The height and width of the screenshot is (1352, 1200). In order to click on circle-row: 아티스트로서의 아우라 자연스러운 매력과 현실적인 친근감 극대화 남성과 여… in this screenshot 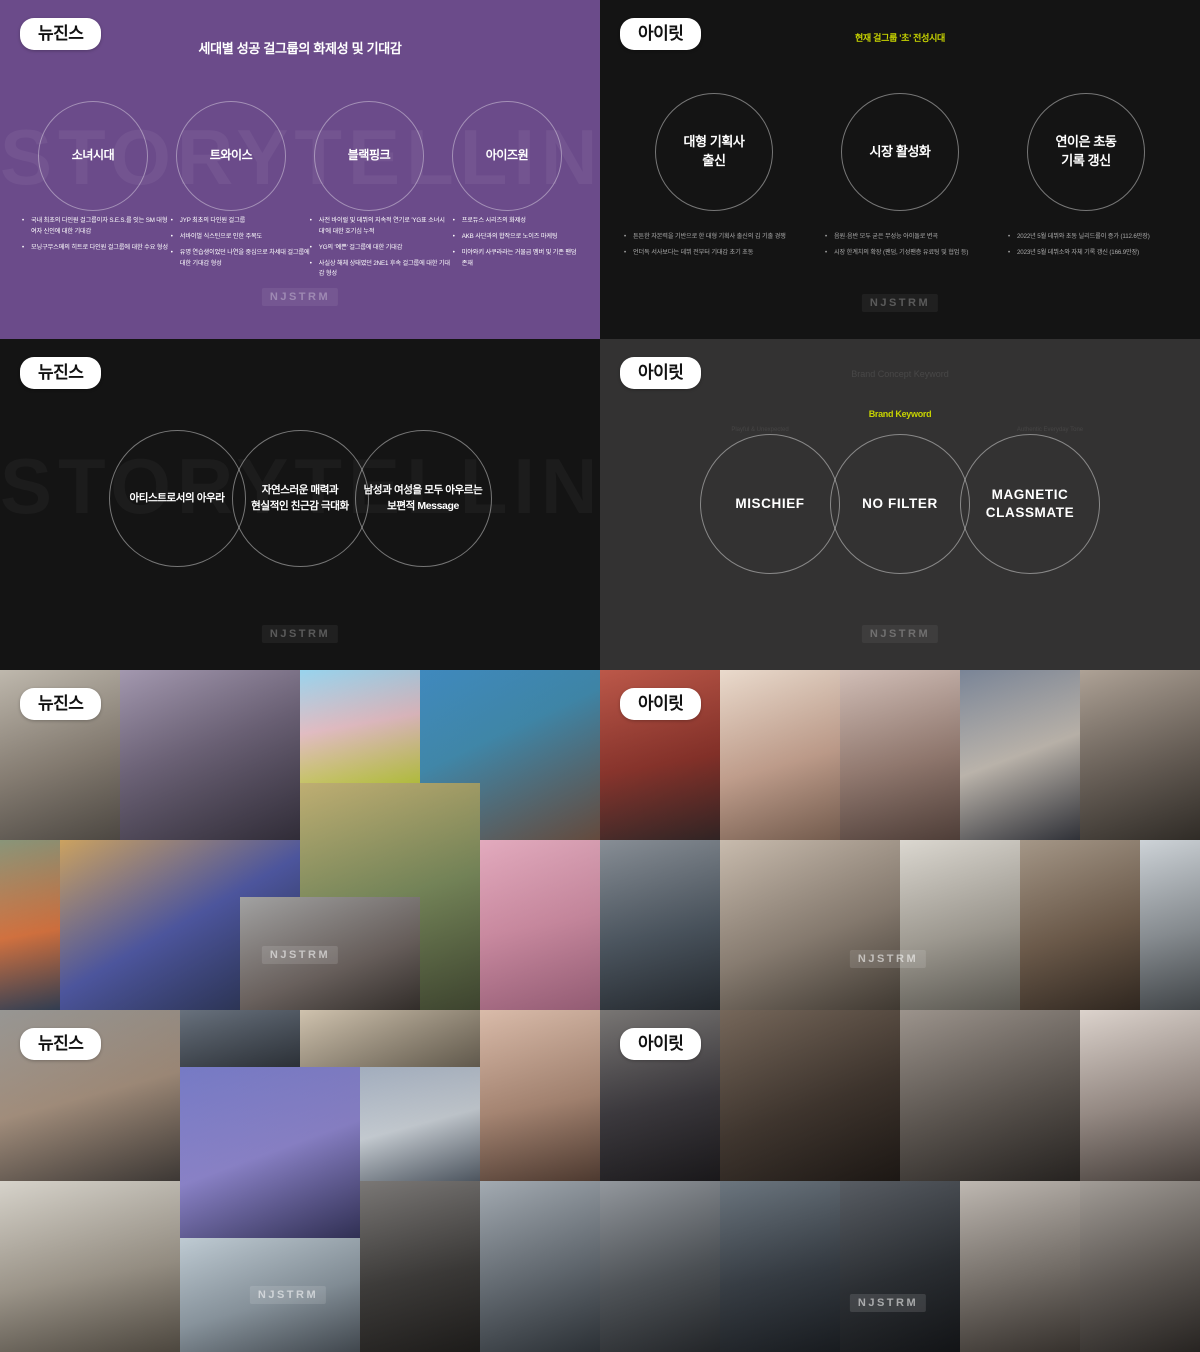, I will do `click(300, 498)`.